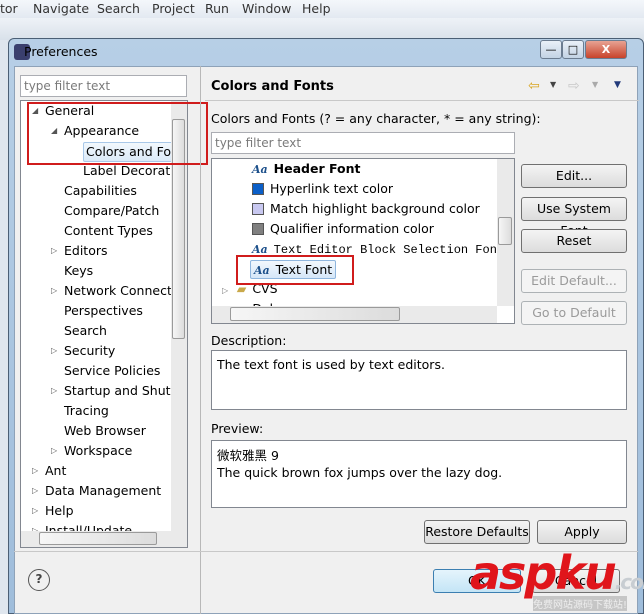 The image size is (644, 614). I want to click on apply-button: Apply, so click(582, 532).